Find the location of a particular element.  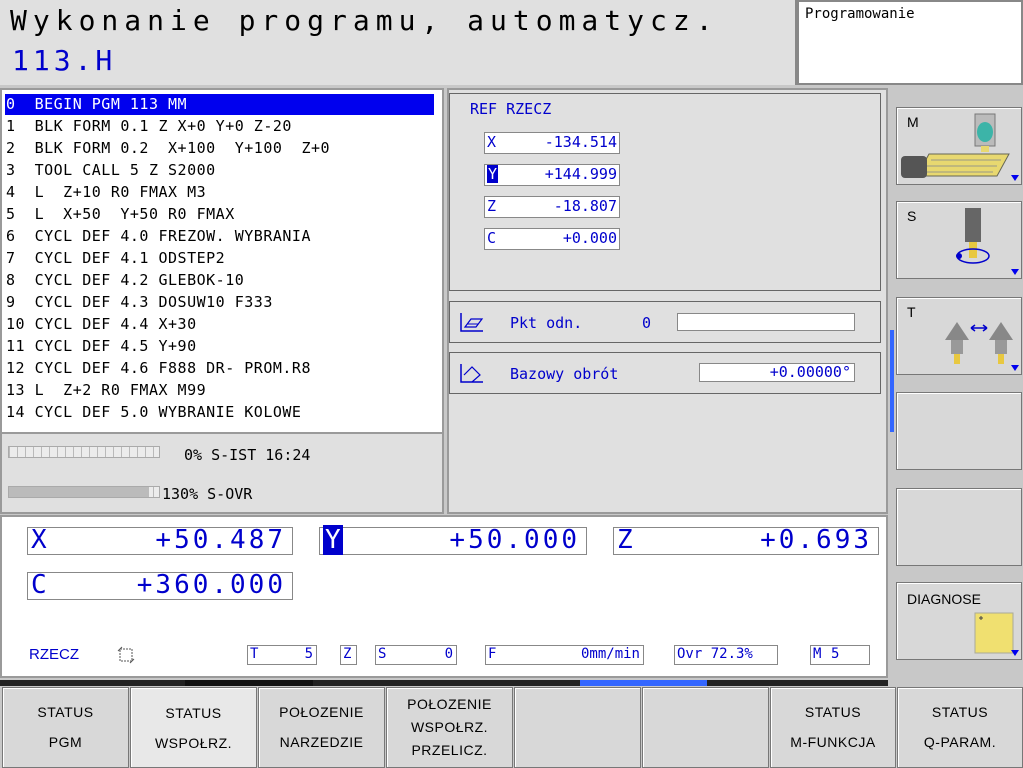

program-line: 0 BEGIN PGM 113 MM is located at coordinates (219, 104).